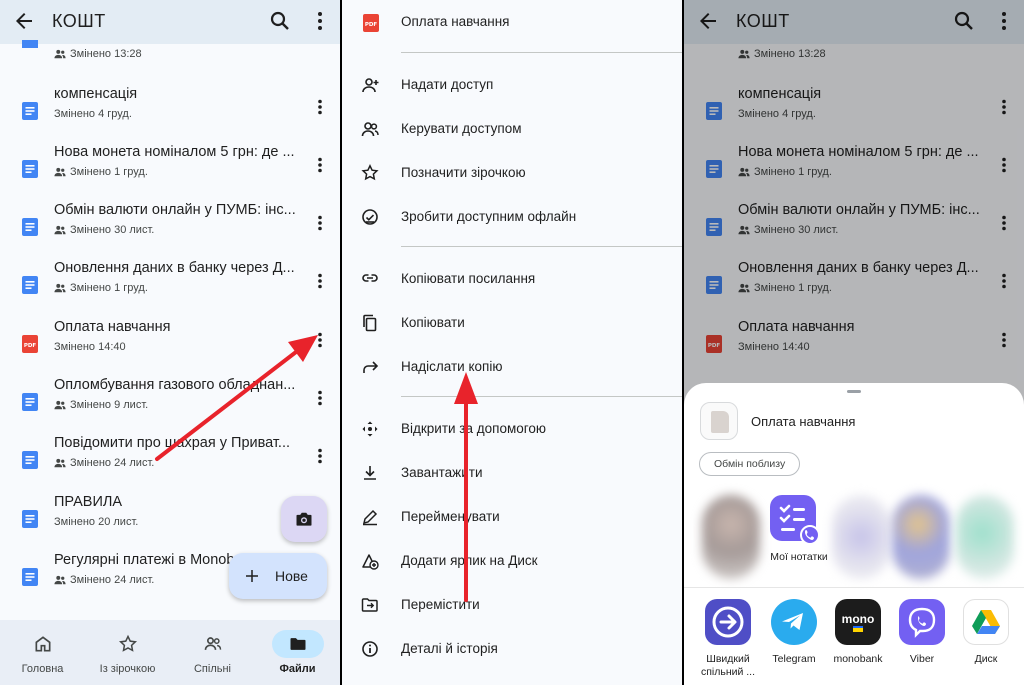 The height and width of the screenshot is (685, 1024). I want to click on contact-my-notes: Мої нотатки, so click(799, 537).